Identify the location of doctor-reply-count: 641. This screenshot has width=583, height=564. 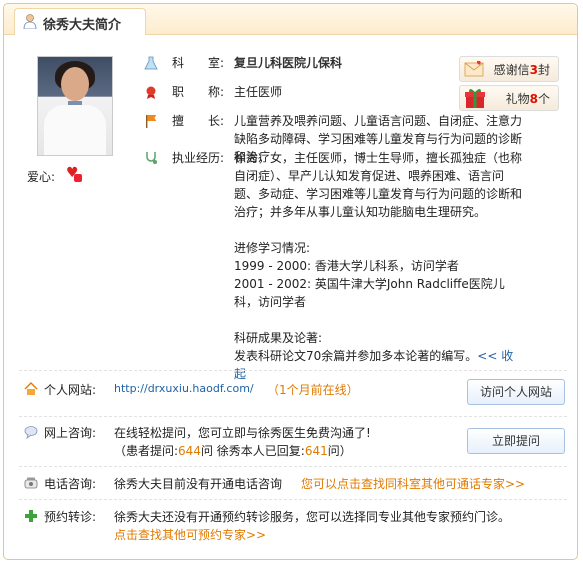
(316, 451).